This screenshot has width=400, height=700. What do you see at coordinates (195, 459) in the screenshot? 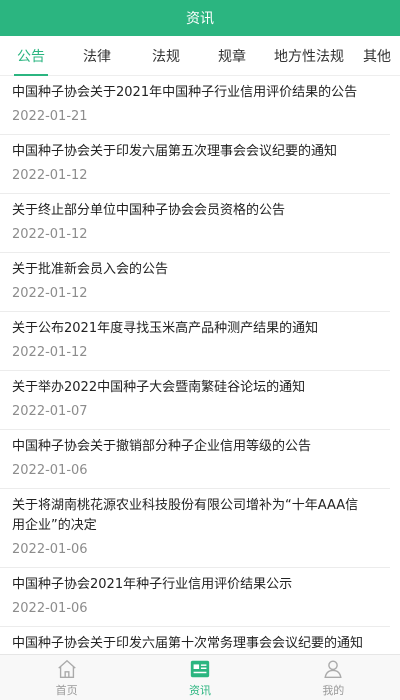
I see `list-item: 中国种子协会关于撤销部分种子企业信用等级的公告 2022-01-06` at bounding box center [195, 459].